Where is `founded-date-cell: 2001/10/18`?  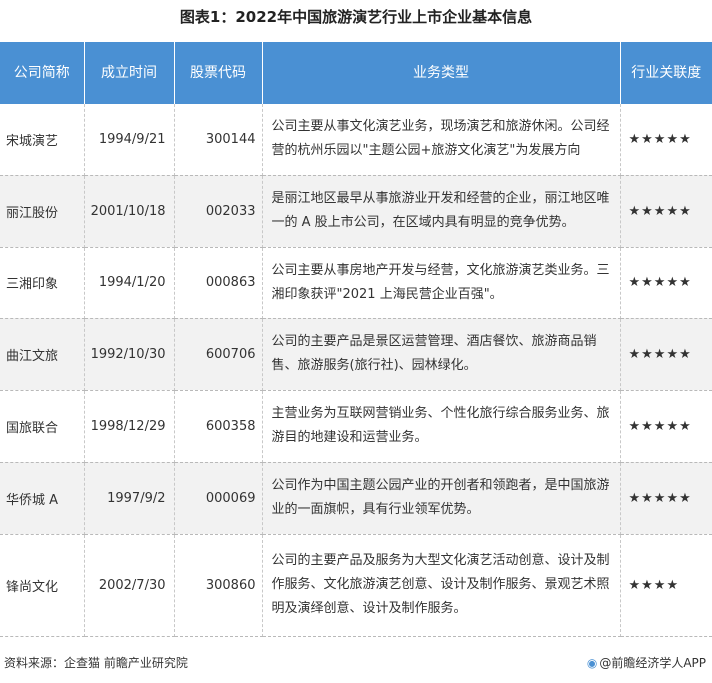
founded-date-cell: 2001/10/18 is located at coordinates (129, 211).